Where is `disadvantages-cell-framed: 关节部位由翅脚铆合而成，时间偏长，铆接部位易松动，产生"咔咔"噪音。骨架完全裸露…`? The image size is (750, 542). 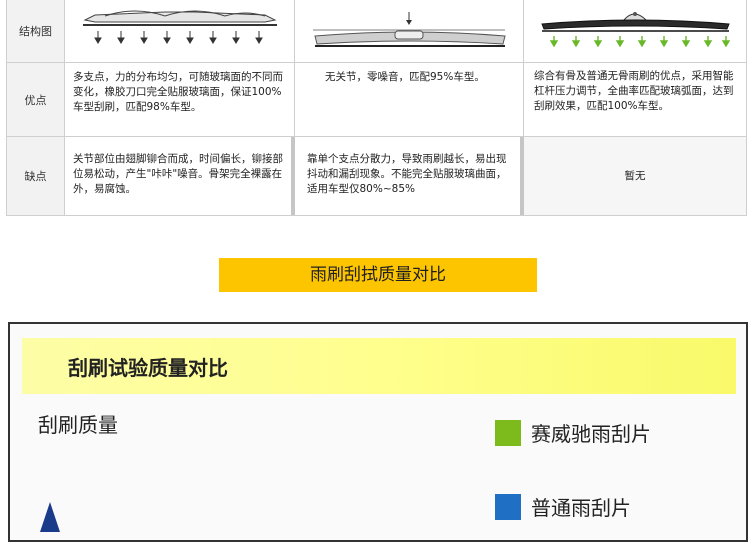
disadvantages-cell-framed: 关节部位由翅脚铆合而成，时间偏长，铆接部位易松动，产生"咔咔"噪音。骨架完全裸露… is located at coordinates (180, 176).